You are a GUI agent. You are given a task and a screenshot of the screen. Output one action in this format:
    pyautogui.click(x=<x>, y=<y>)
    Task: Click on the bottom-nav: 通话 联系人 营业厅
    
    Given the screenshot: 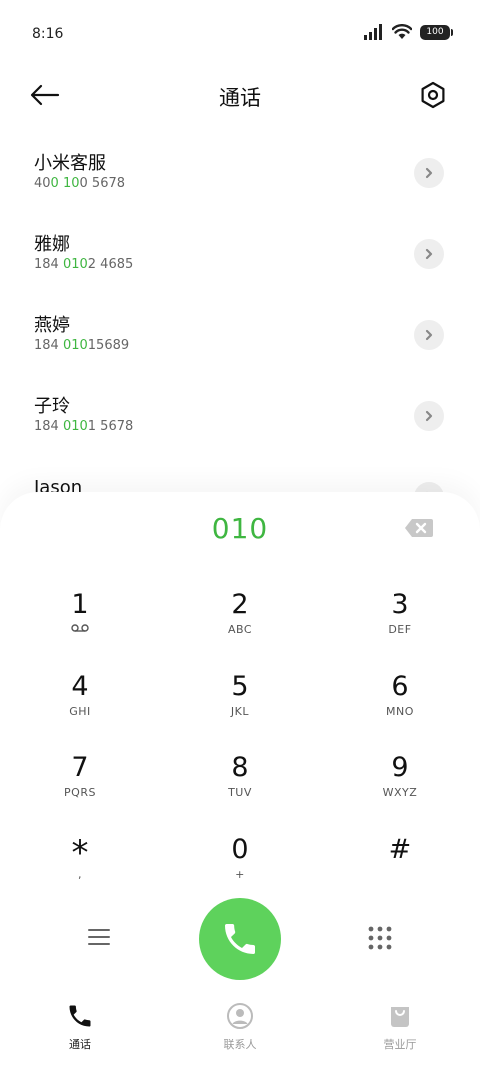 What is the action you would take?
    pyautogui.click(x=240, y=1031)
    